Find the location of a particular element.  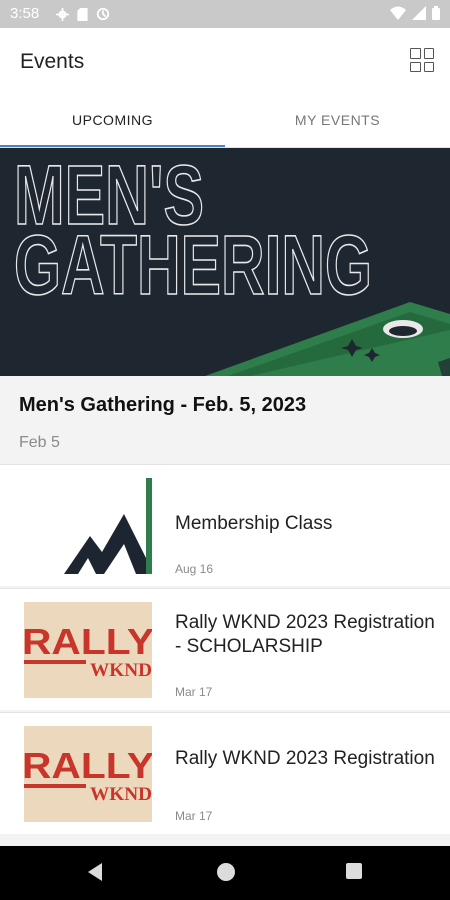

featured-event-title: Men's Gathering - Feb. 5, 2023 is located at coordinates (163, 405).